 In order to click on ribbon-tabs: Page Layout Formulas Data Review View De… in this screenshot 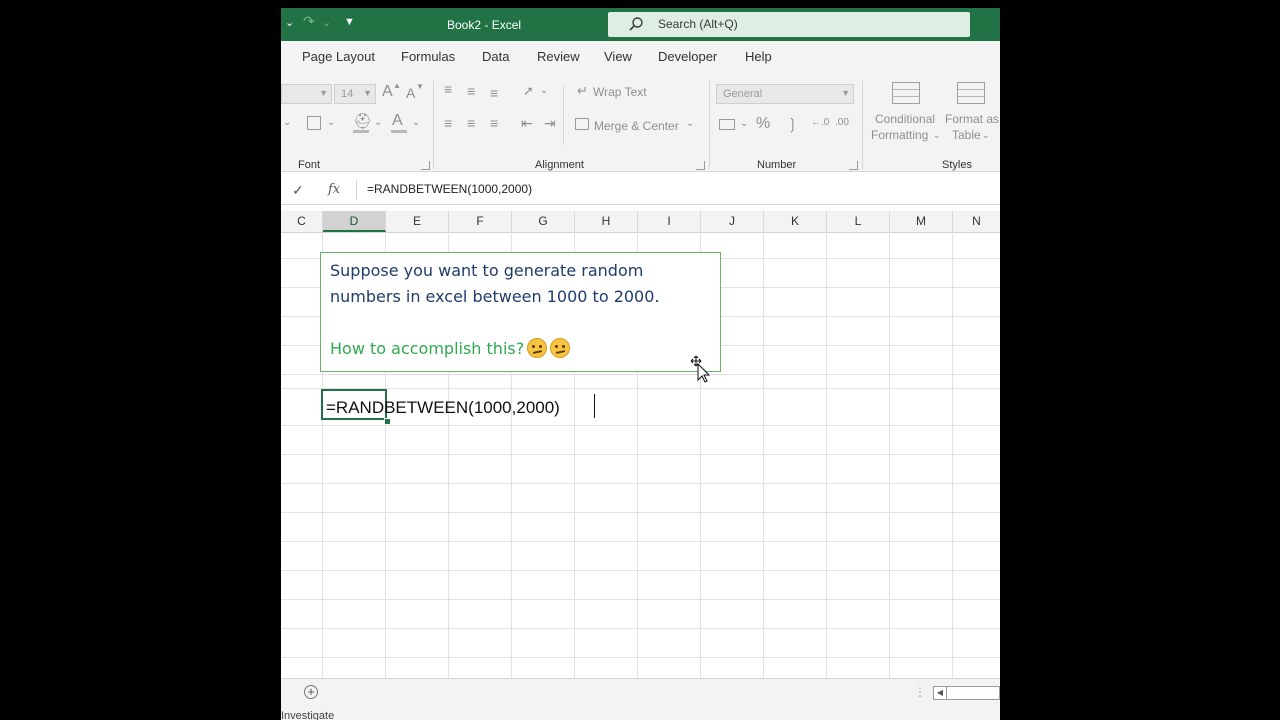, I will do `click(640, 58)`.